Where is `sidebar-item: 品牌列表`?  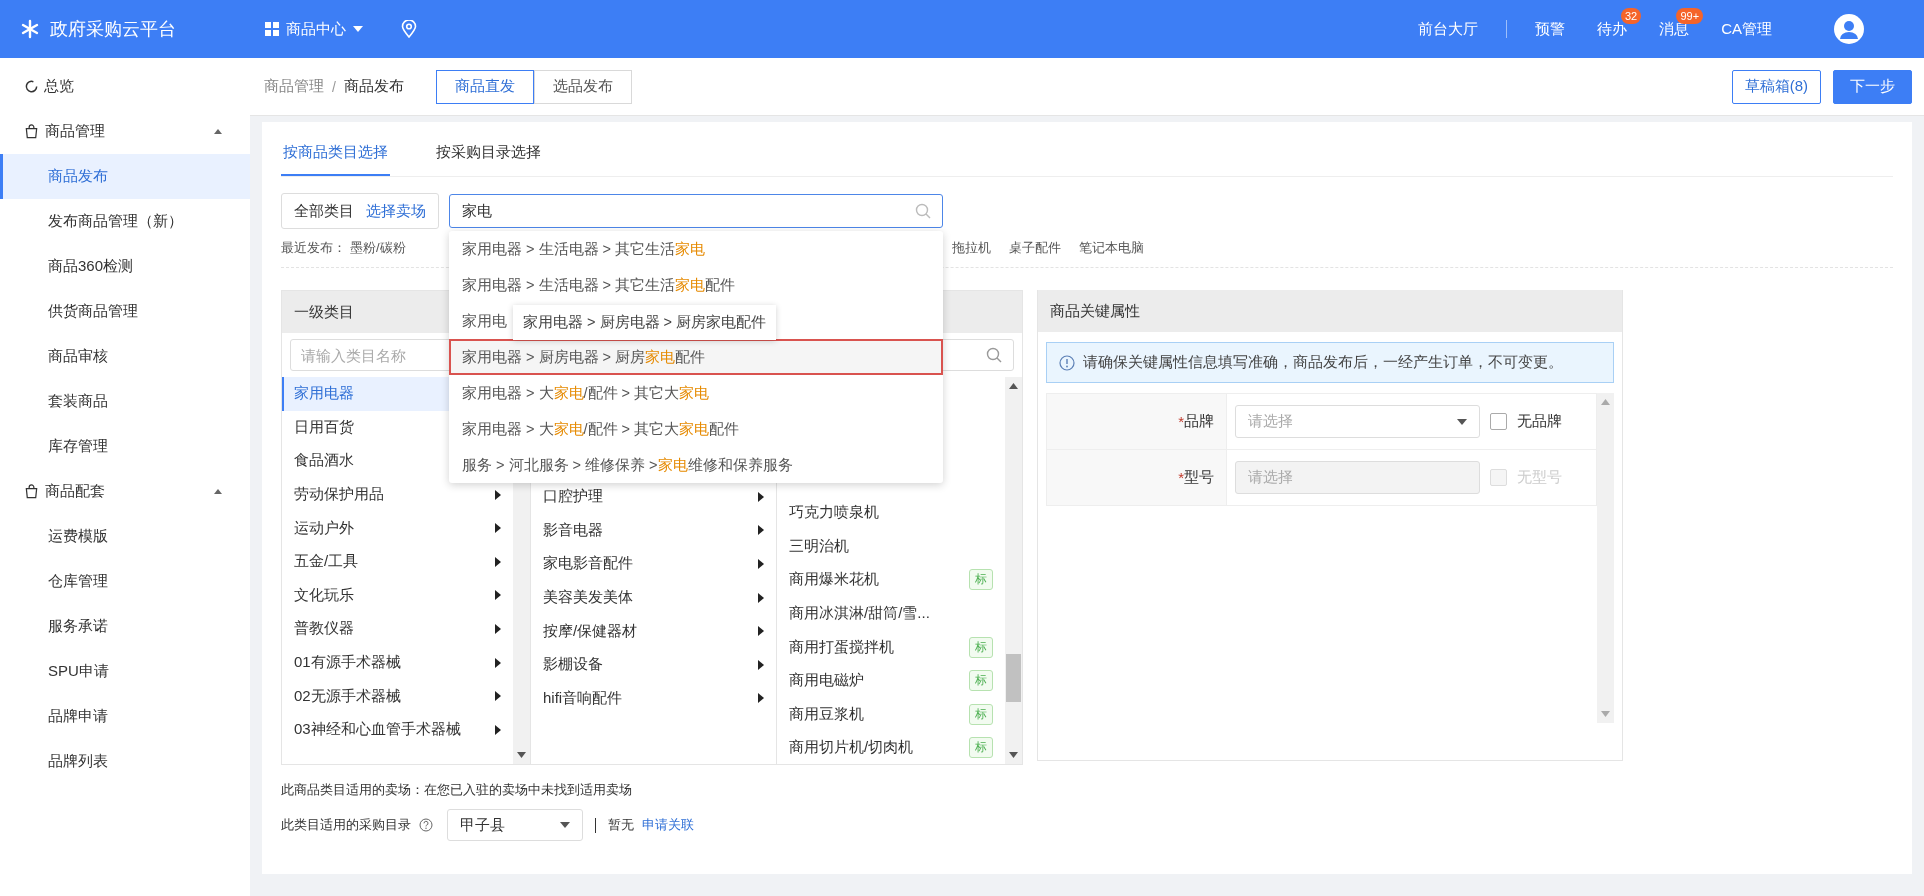 sidebar-item: 品牌列表 is located at coordinates (125, 761).